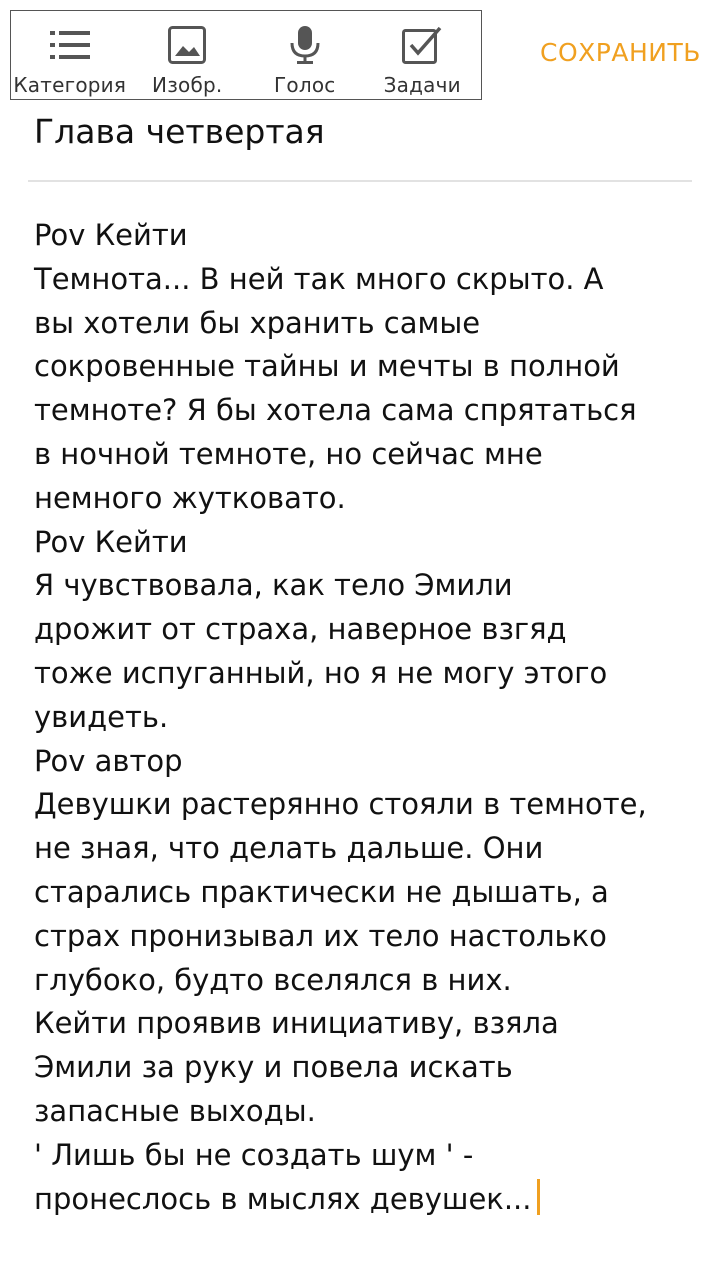  What do you see at coordinates (300, 629) in the screenshot?
I see `note-body-line: дрожит от страха, наверное взгяд` at bounding box center [300, 629].